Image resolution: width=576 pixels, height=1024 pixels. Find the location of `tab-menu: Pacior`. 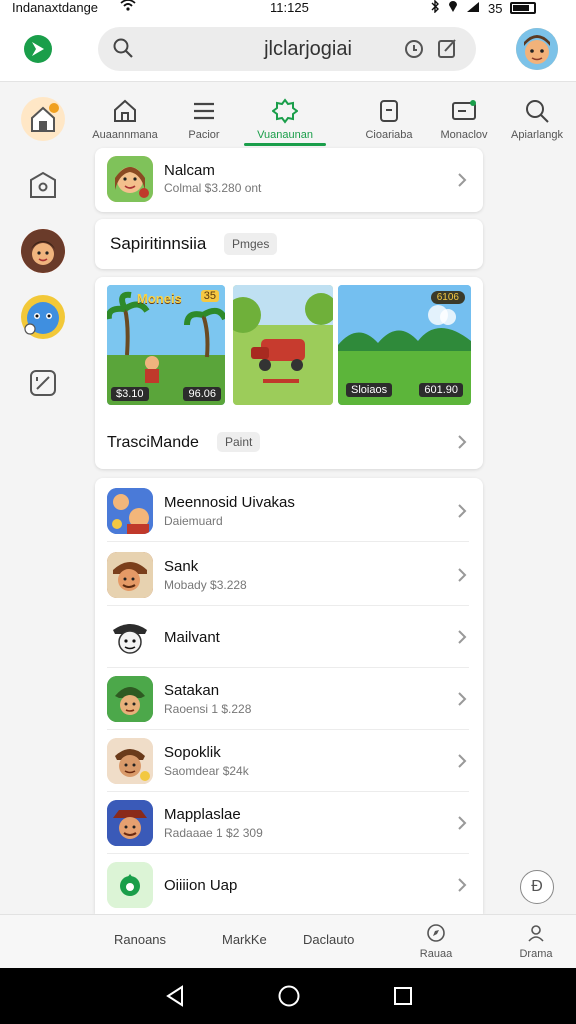

tab-menu: Pacior is located at coordinates (204, 120).